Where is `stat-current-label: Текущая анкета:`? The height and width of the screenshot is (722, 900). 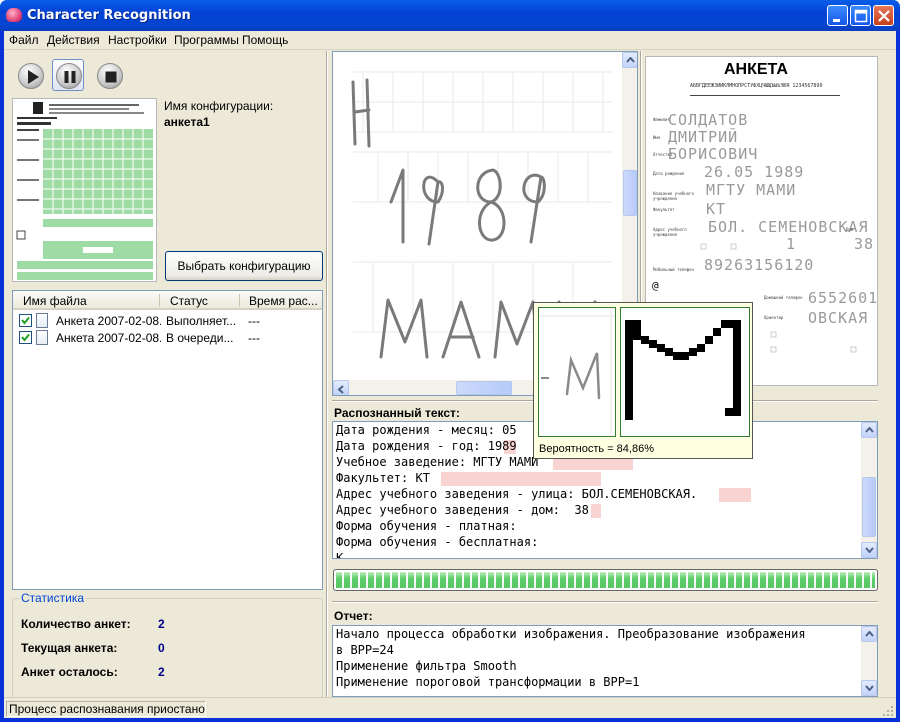 stat-current-label: Текущая анкета: is located at coordinates (69, 648).